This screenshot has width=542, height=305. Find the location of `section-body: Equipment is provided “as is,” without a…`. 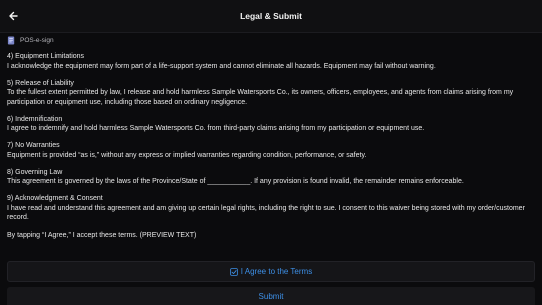

section-body: Equipment is provided “as is,” without a… is located at coordinates (187, 155).